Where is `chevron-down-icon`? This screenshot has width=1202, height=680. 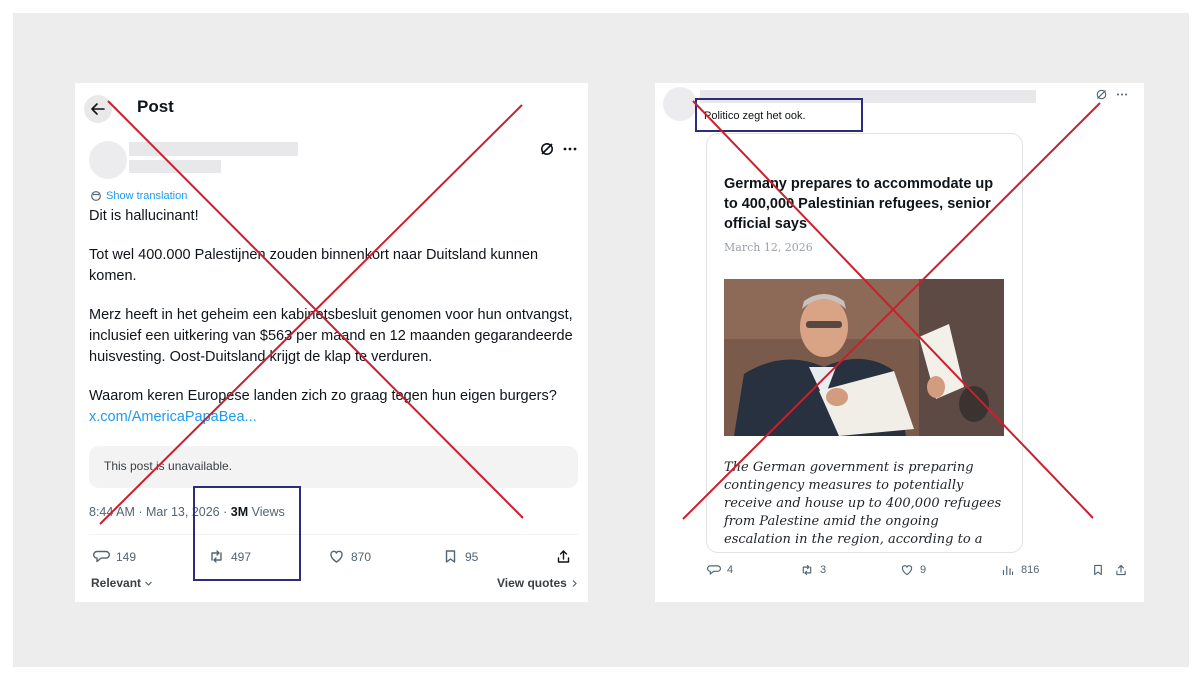
chevron-down-icon is located at coordinates (148, 583).